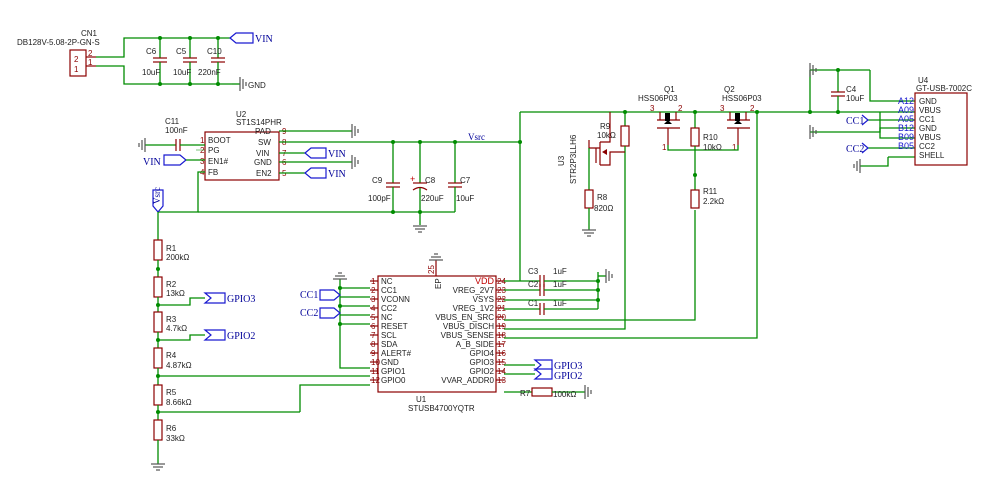 The width and height of the screenshot is (999, 495). What do you see at coordinates (218, 161) in the screenshot?
I see `svg-text: EN1#` at bounding box center [218, 161].